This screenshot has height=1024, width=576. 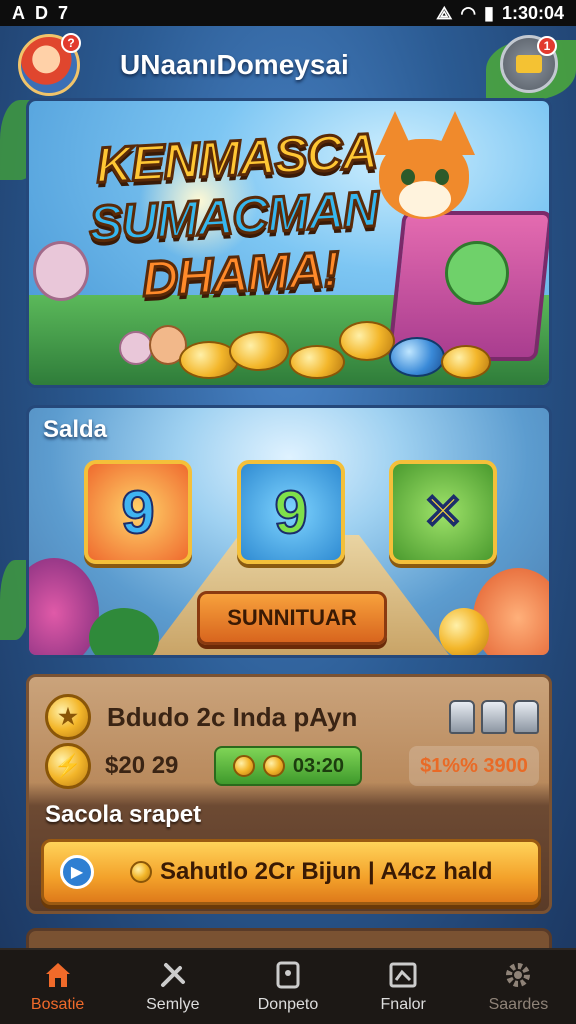 I want to click on bear-character, so click(x=477, y=273).